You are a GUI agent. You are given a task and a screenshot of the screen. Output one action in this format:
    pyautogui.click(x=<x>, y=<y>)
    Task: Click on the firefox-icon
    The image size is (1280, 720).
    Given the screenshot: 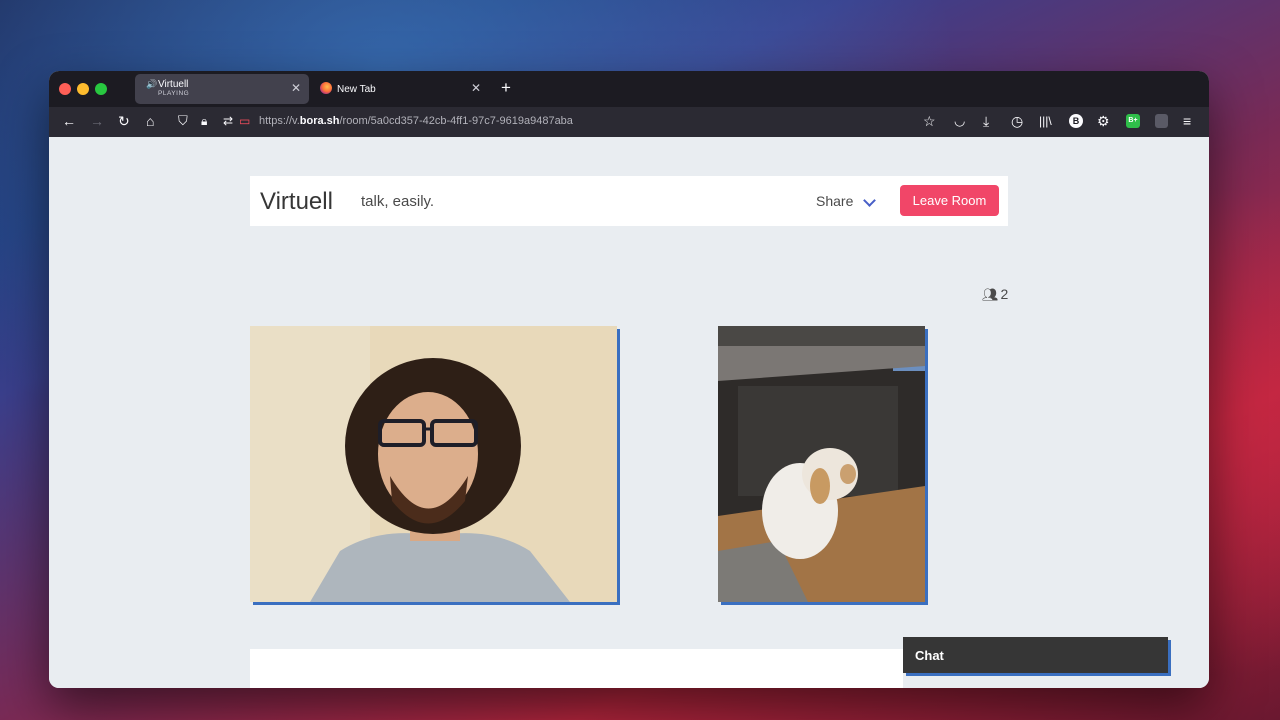 What is the action you would take?
    pyautogui.click(x=326, y=88)
    